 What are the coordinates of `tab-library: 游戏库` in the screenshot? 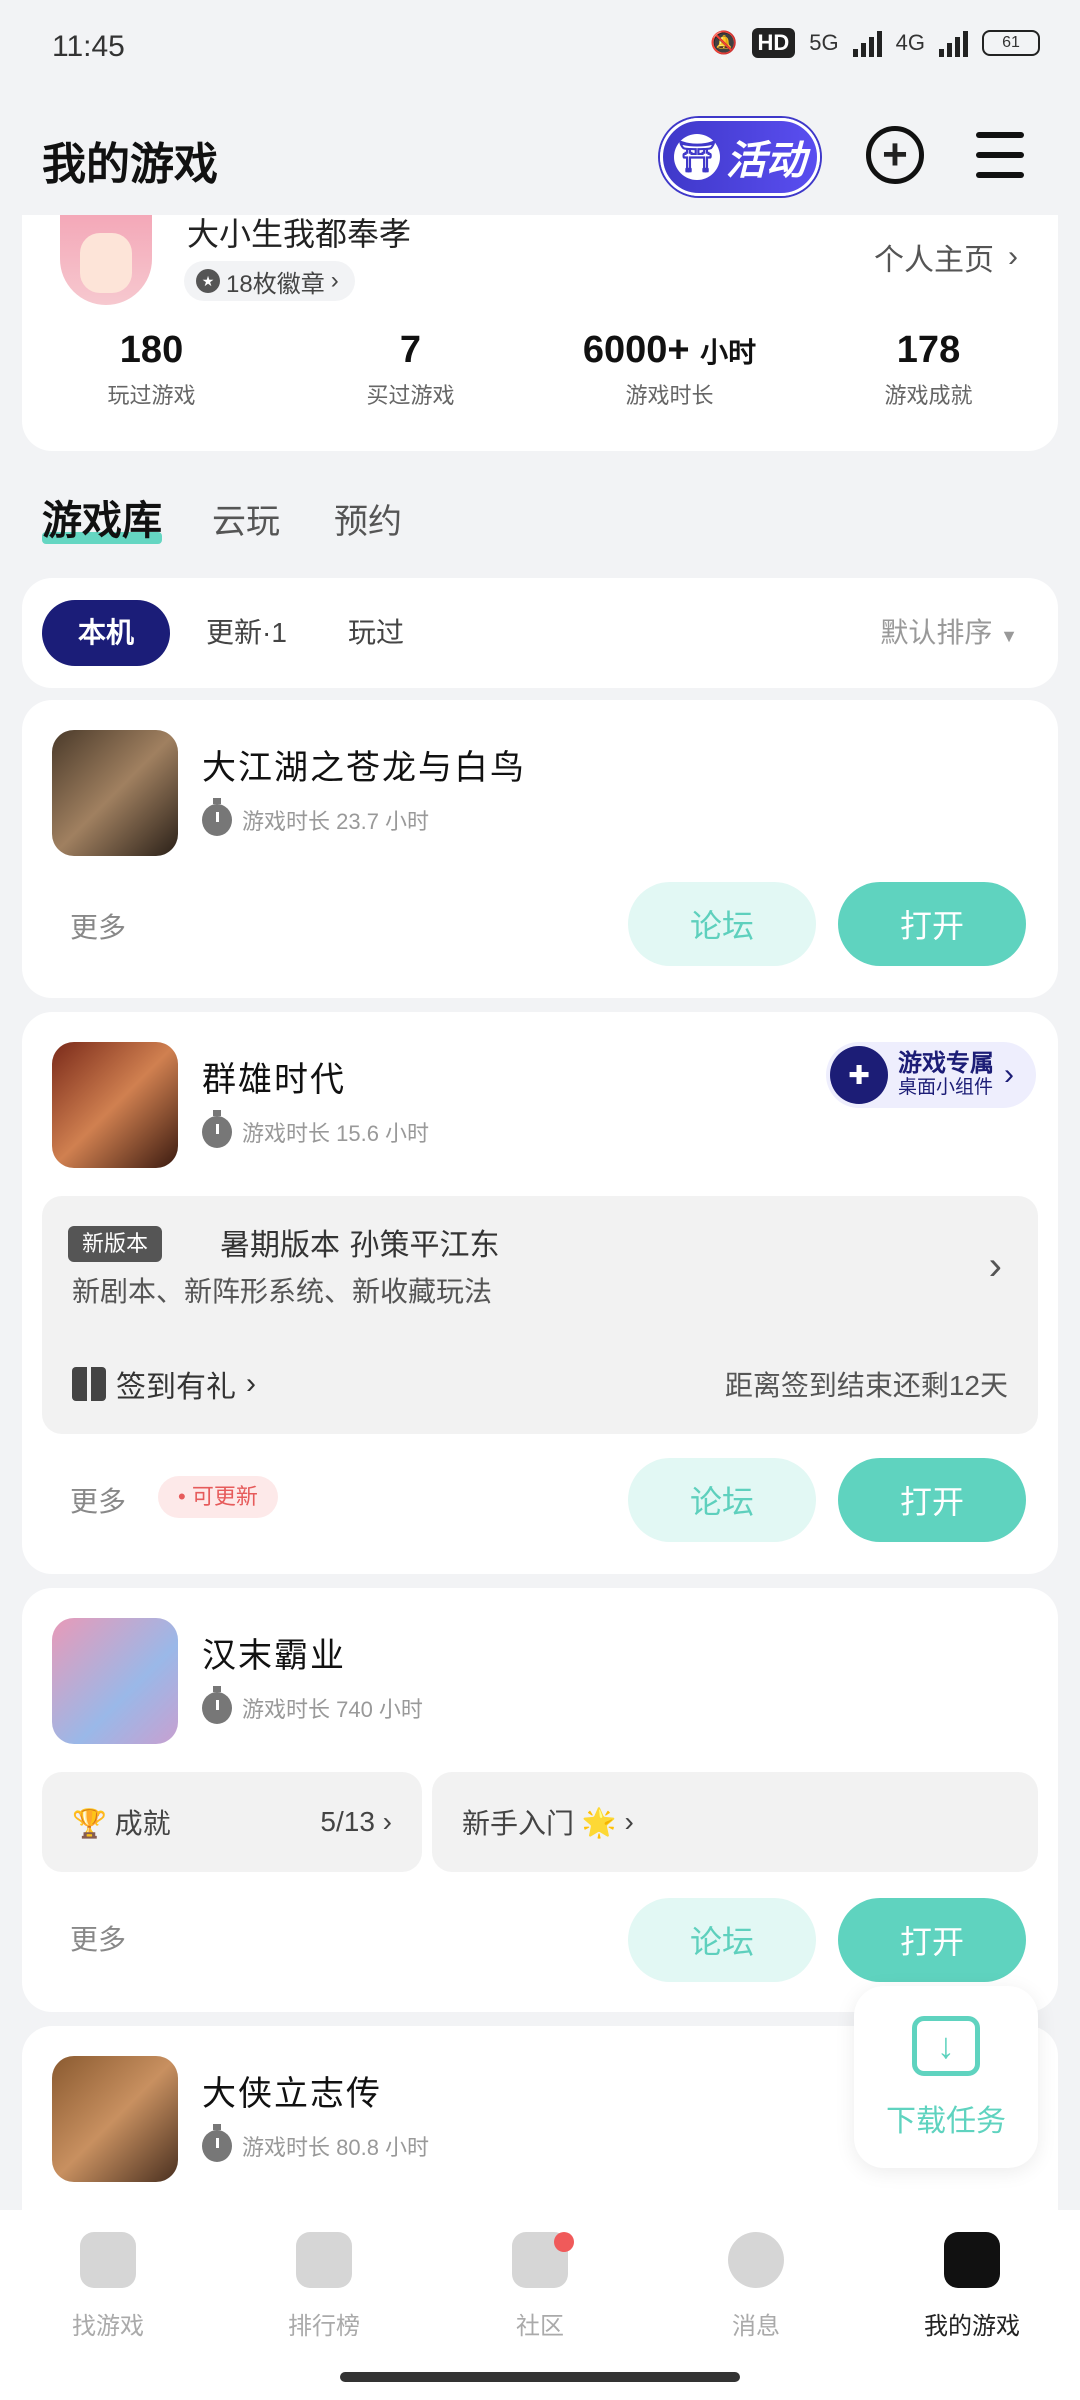 It's located at (102, 517).